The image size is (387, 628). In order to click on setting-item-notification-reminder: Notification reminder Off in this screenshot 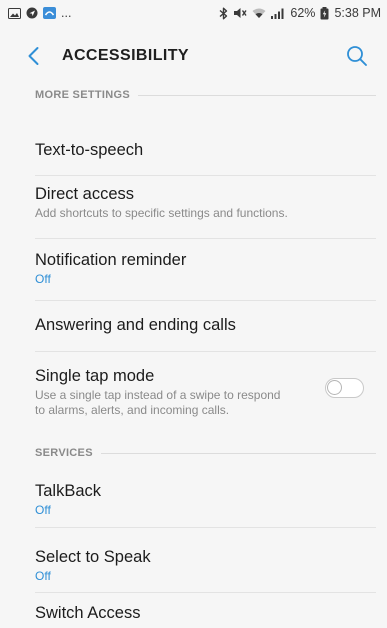, I will do `click(188, 270)`.